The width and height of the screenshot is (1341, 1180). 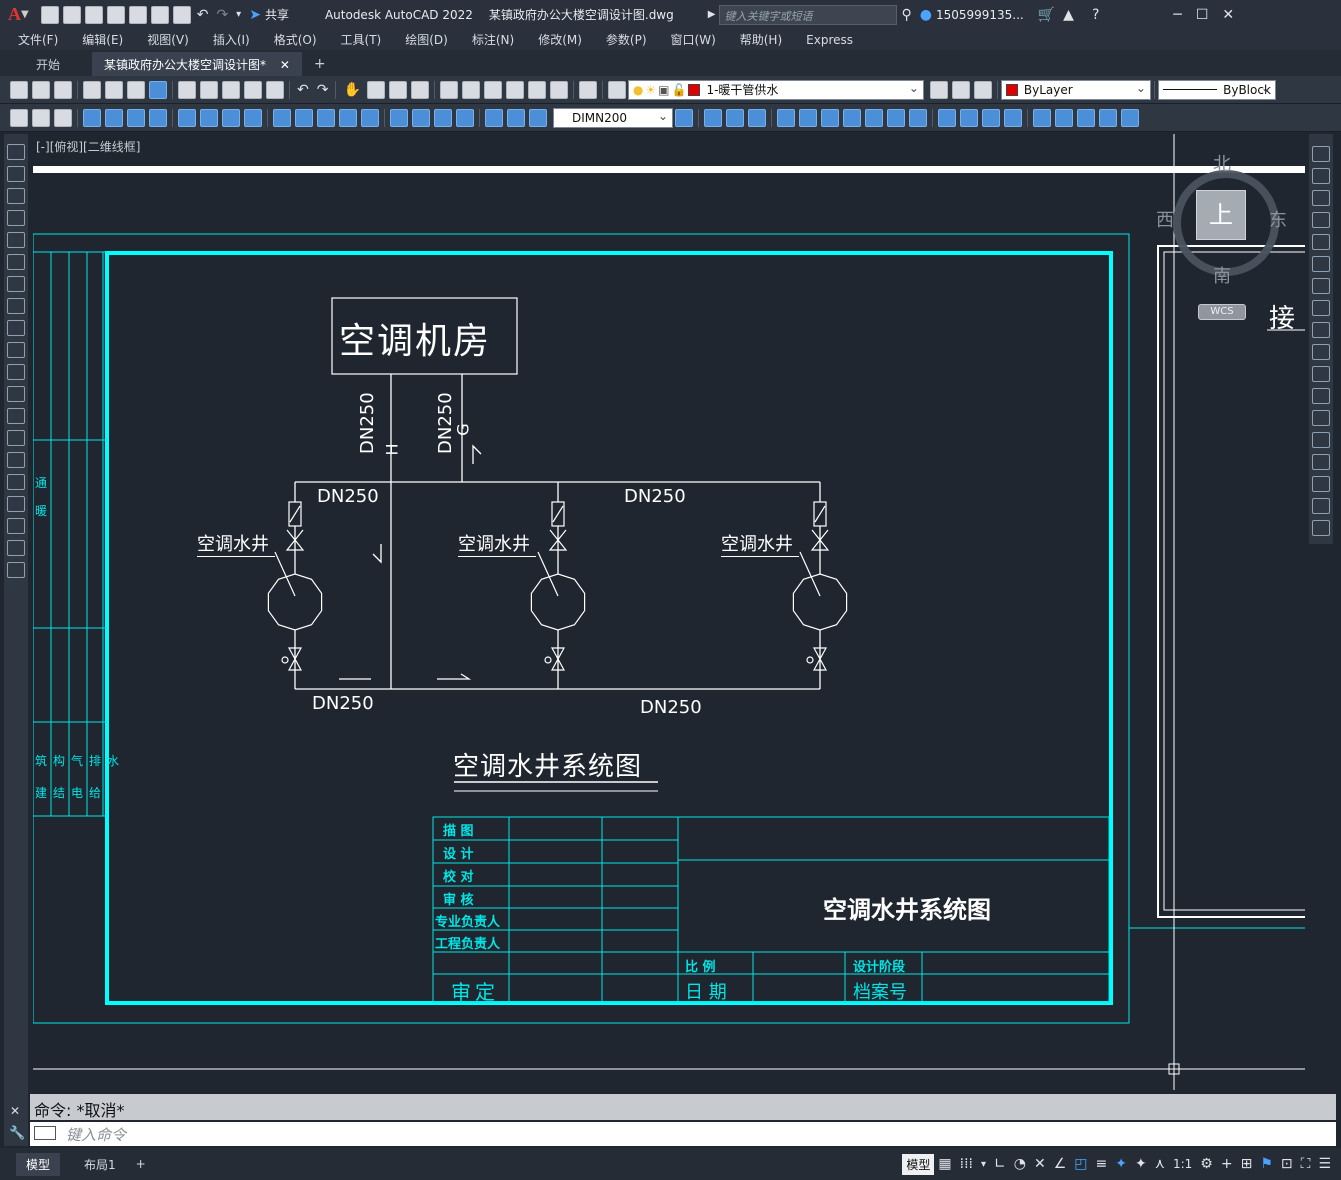 What do you see at coordinates (285, 65) in the screenshot?
I see `tab-close-icon: ✕` at bounding box center [285, 65].